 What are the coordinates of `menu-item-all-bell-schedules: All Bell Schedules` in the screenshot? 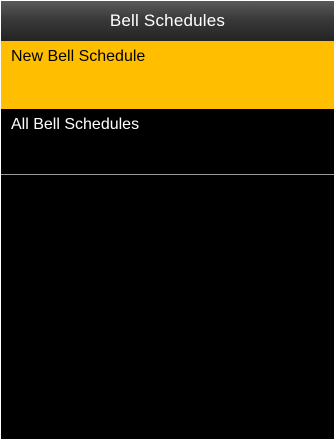 It's located at (167, 142).